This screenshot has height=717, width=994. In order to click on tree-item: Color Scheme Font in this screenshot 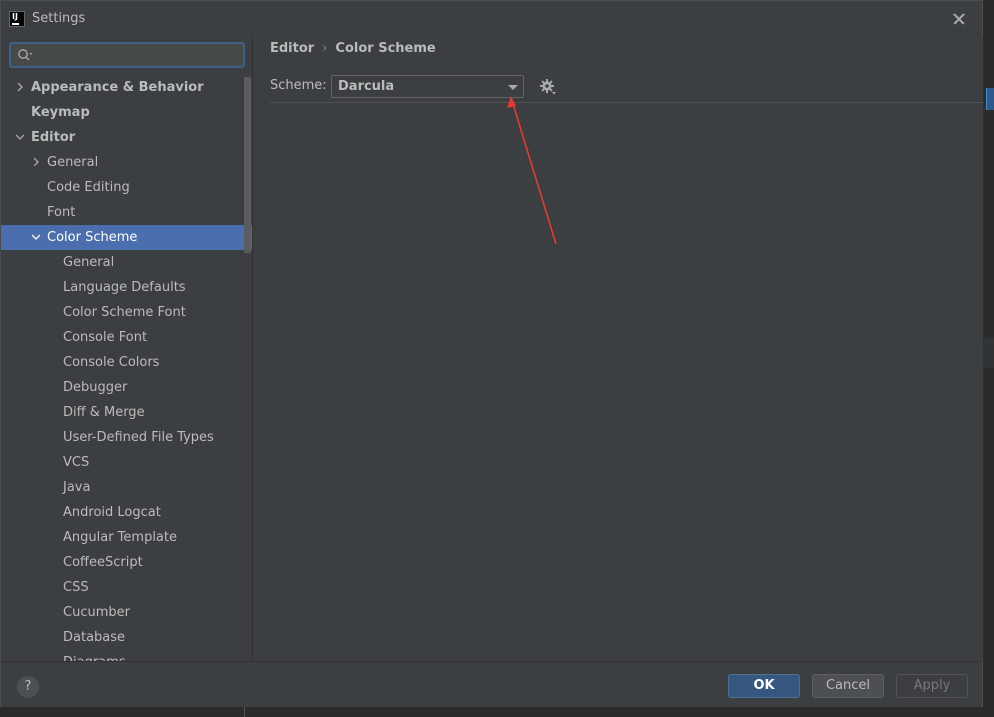, I will do `click(126, 312)`.